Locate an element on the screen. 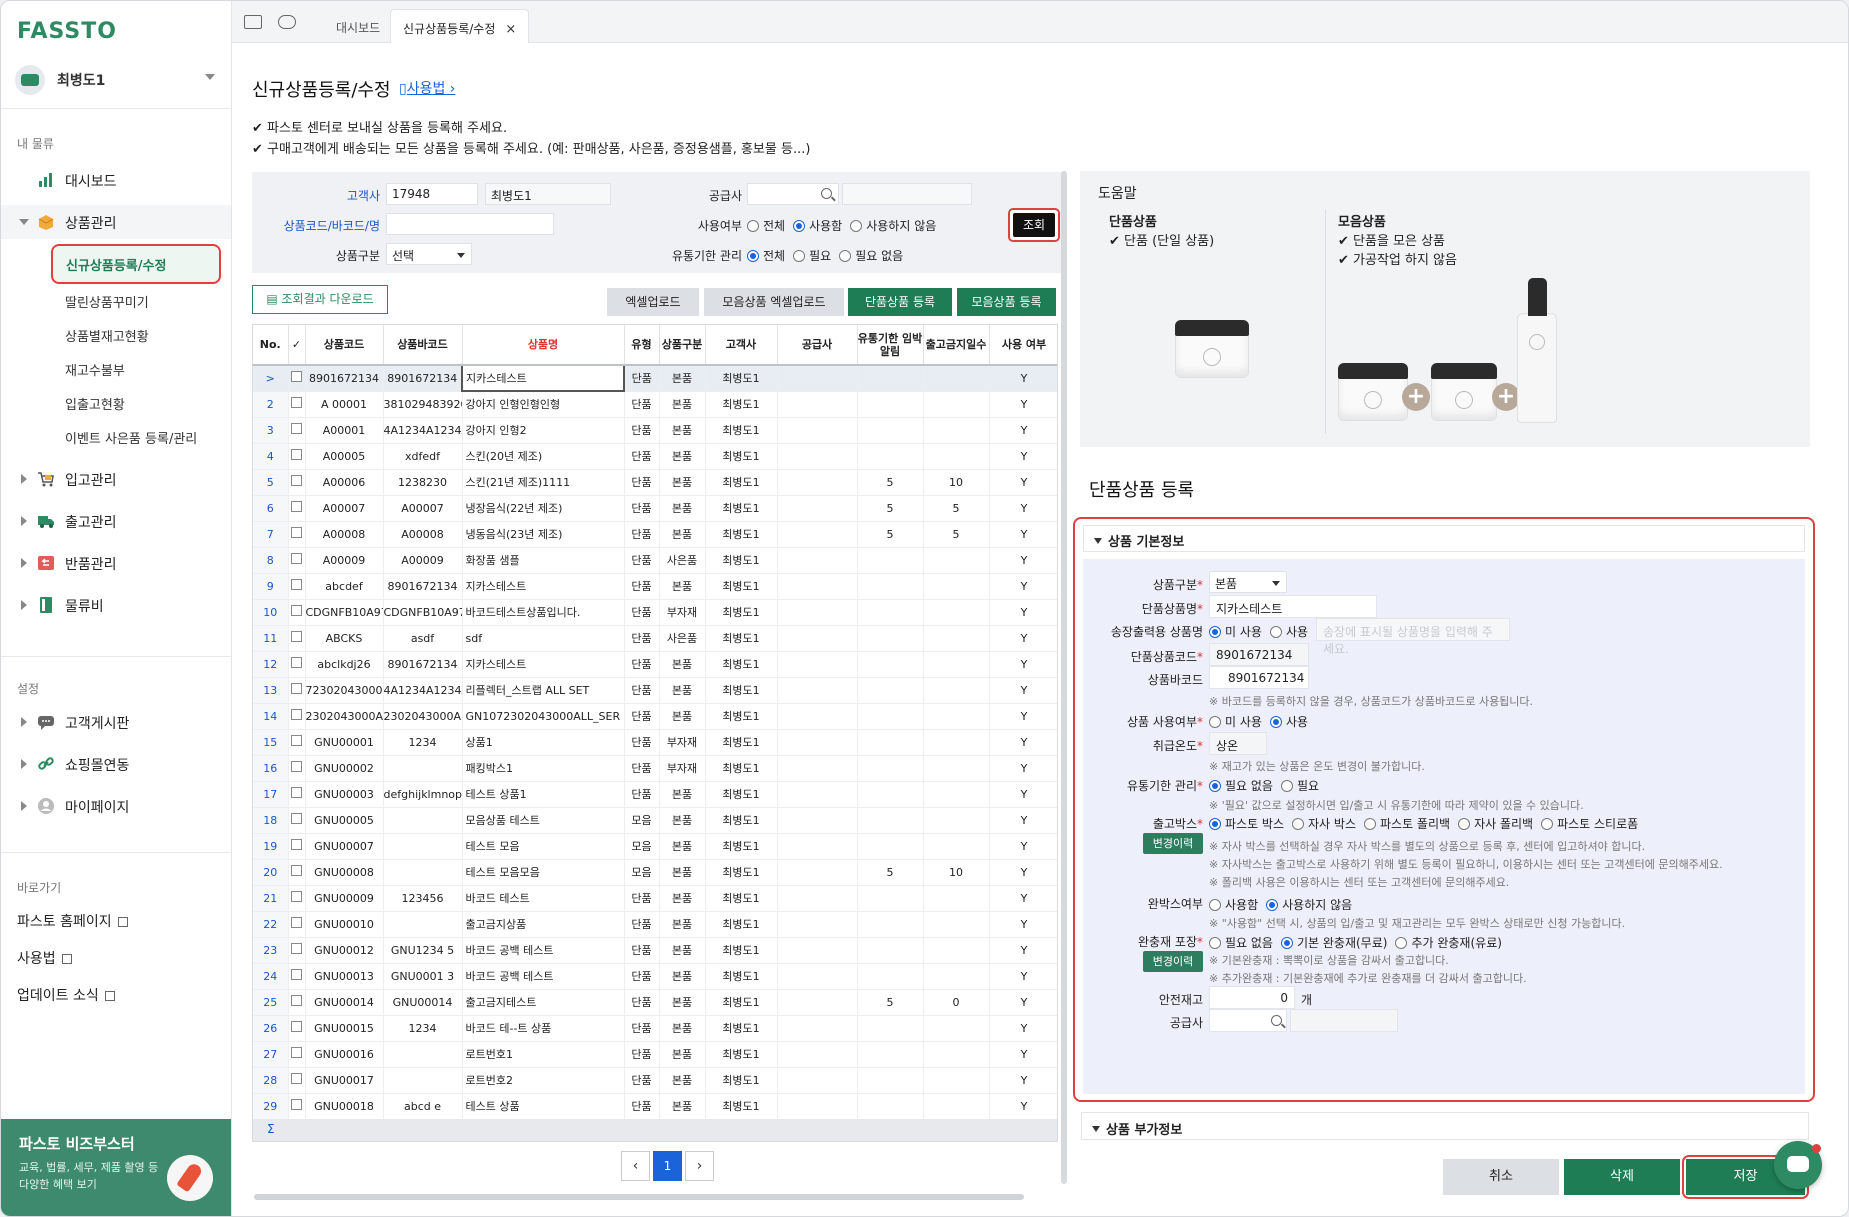 This screenshot has height=1217, width=1849. grid-header-cell: 상품코드 is located at coordinates (344, 345).